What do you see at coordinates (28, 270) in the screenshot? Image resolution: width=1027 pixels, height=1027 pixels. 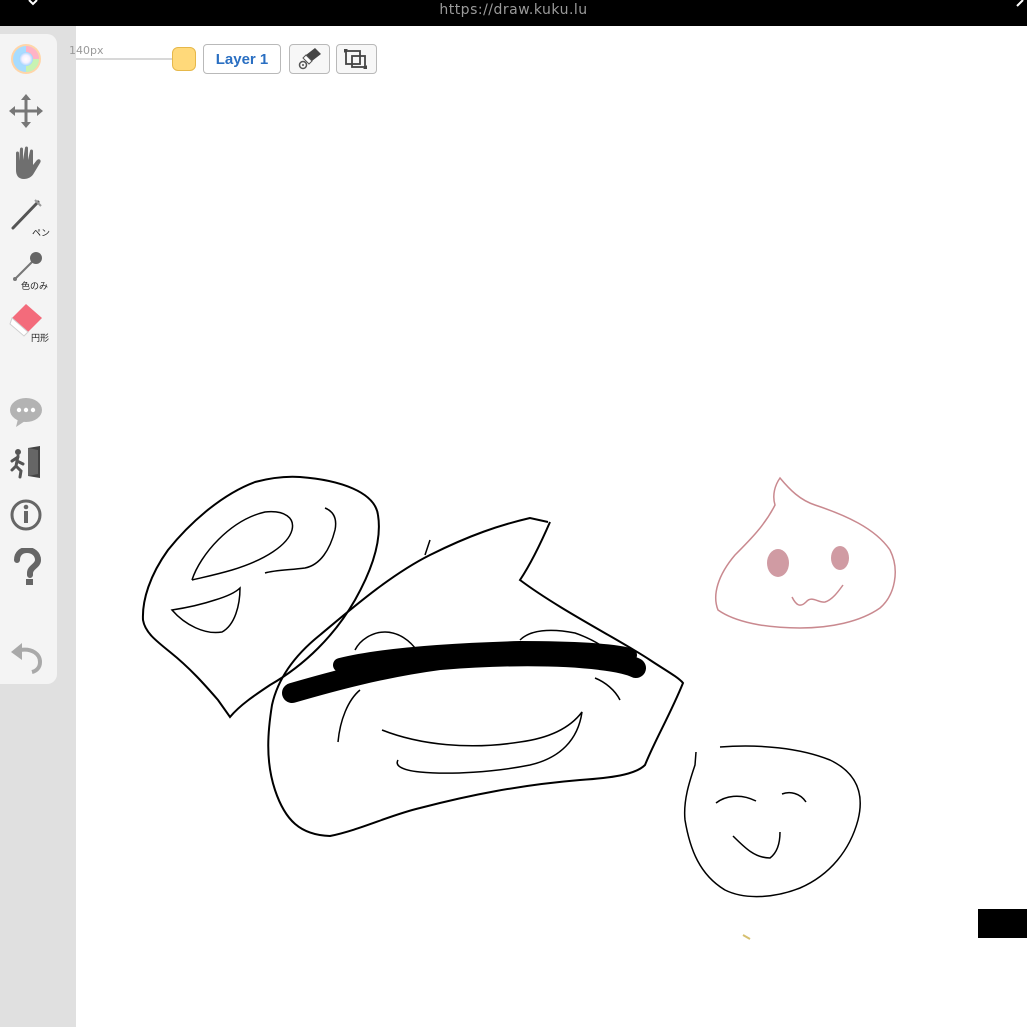 I see `eyedropper-tool: 色のみ` at bounding box center [28, 270].